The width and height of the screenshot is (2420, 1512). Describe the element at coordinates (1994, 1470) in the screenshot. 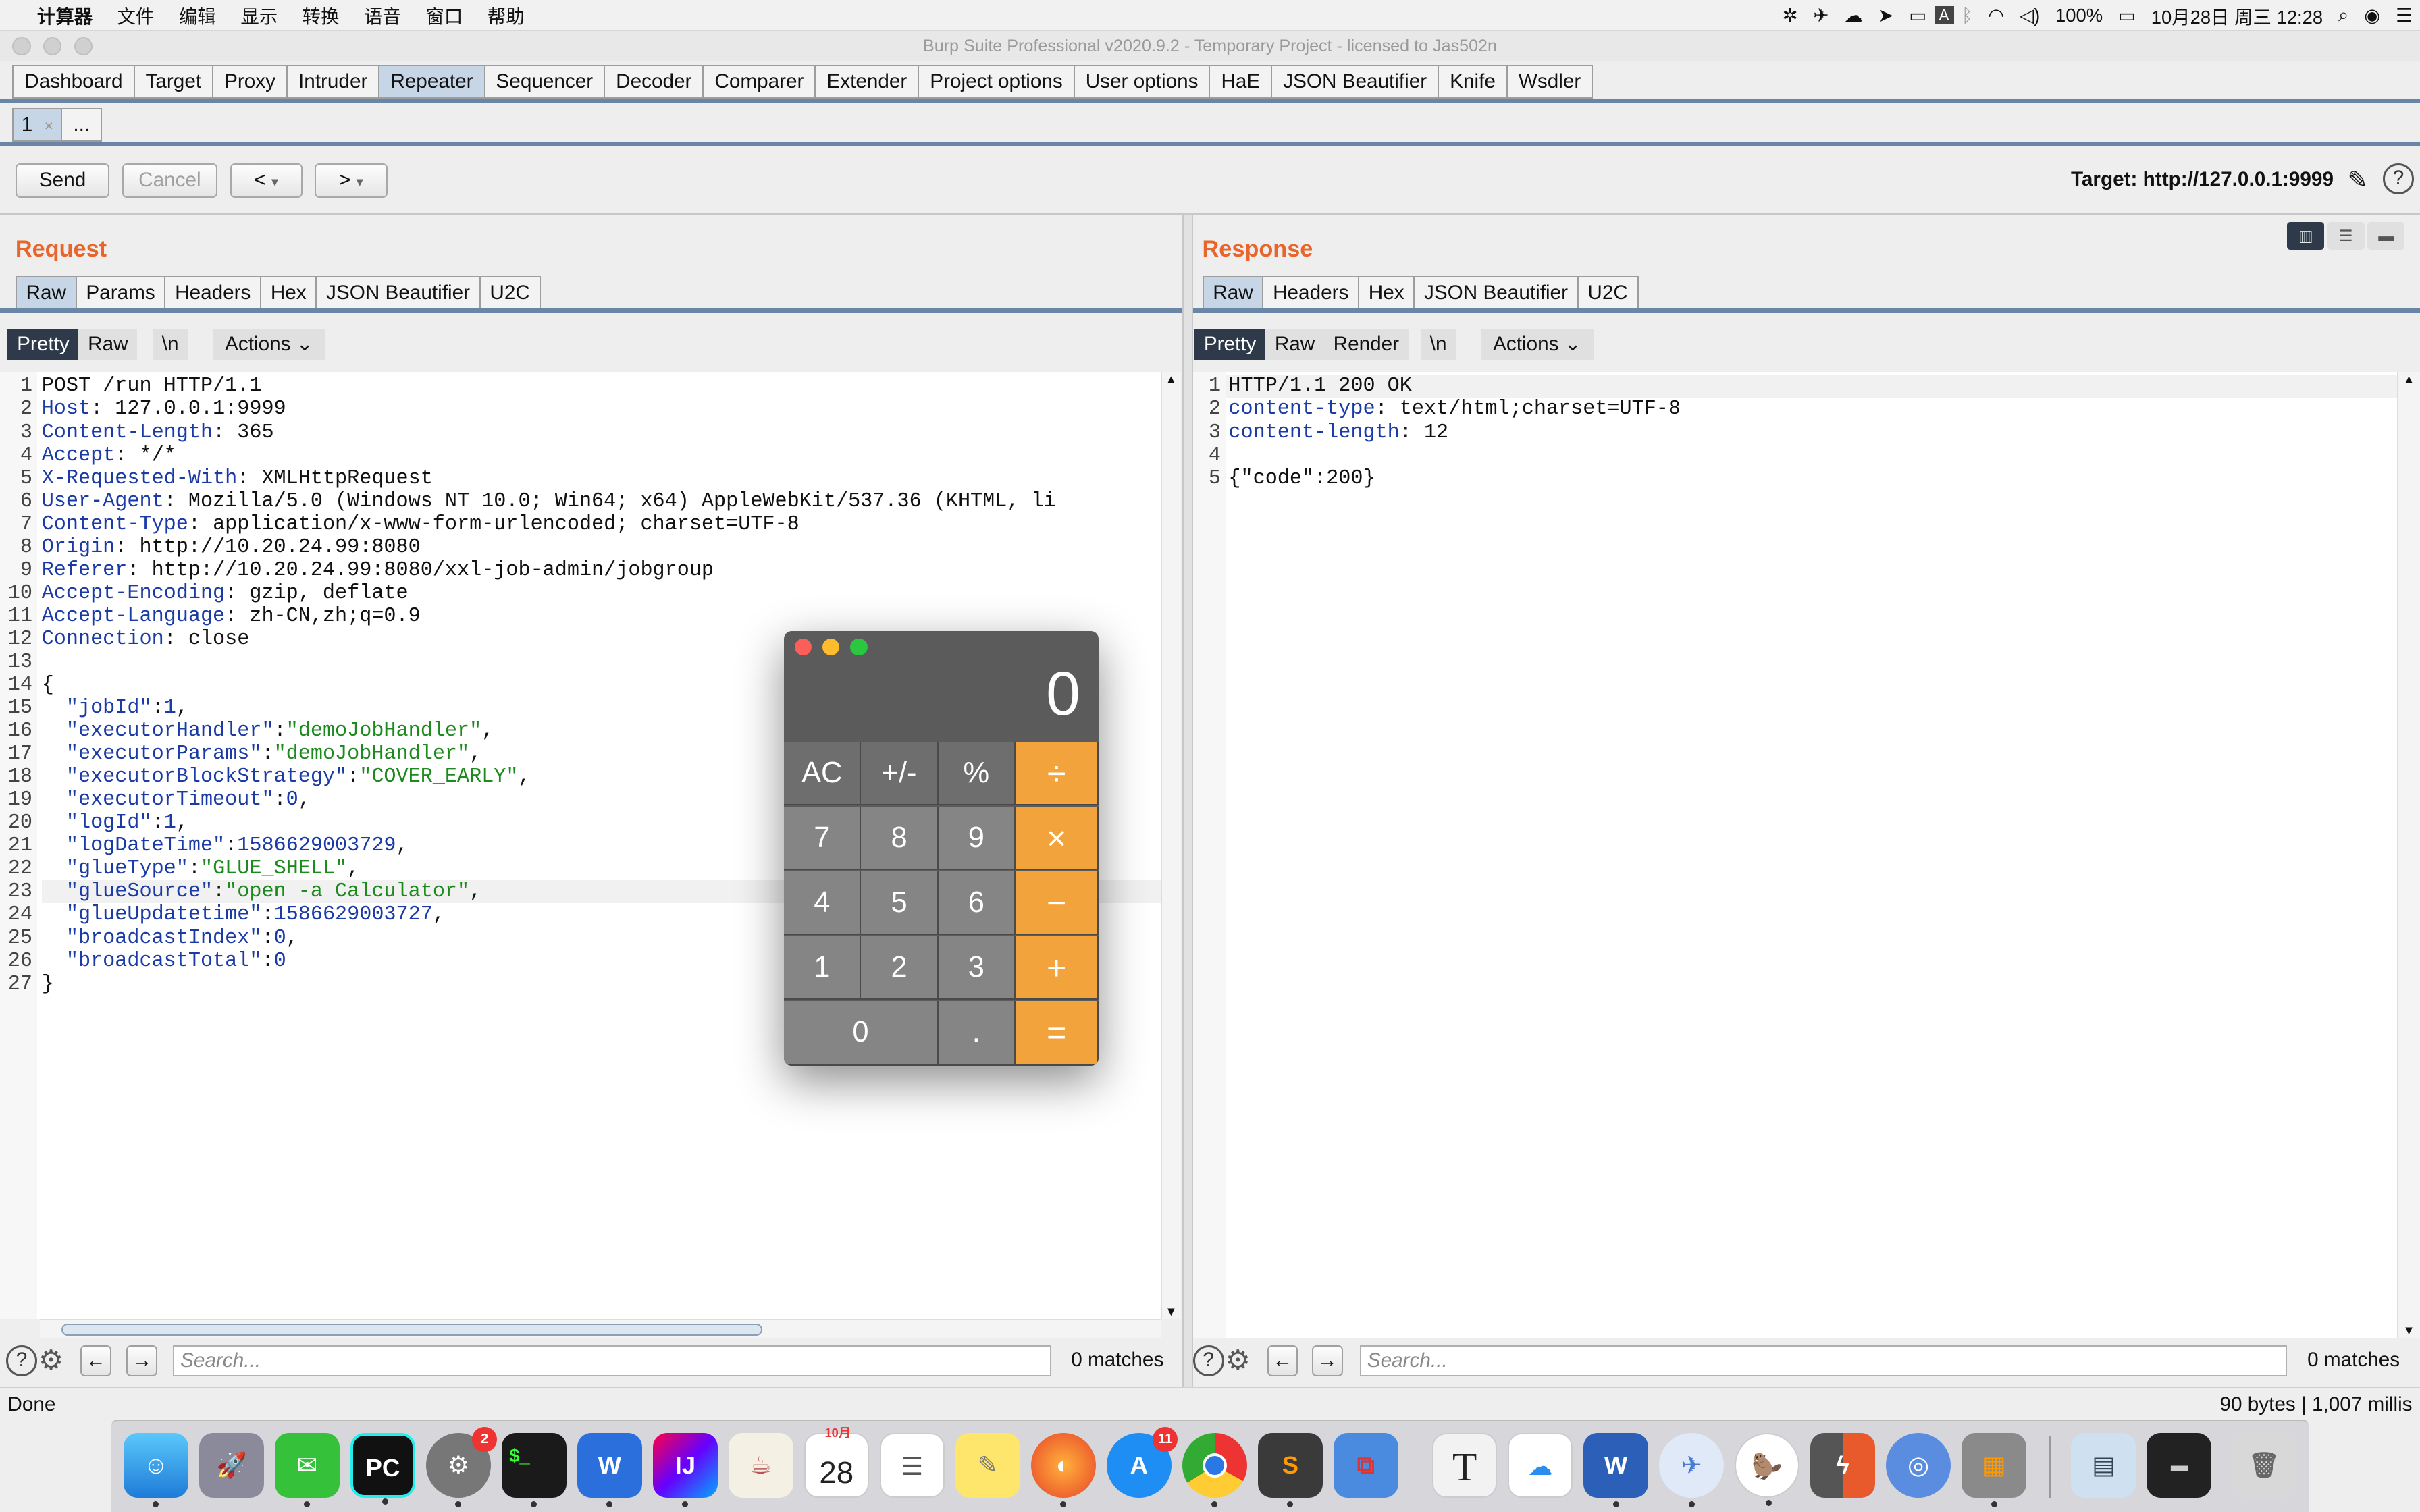

I see `calculator-icon: ▦` at that location.